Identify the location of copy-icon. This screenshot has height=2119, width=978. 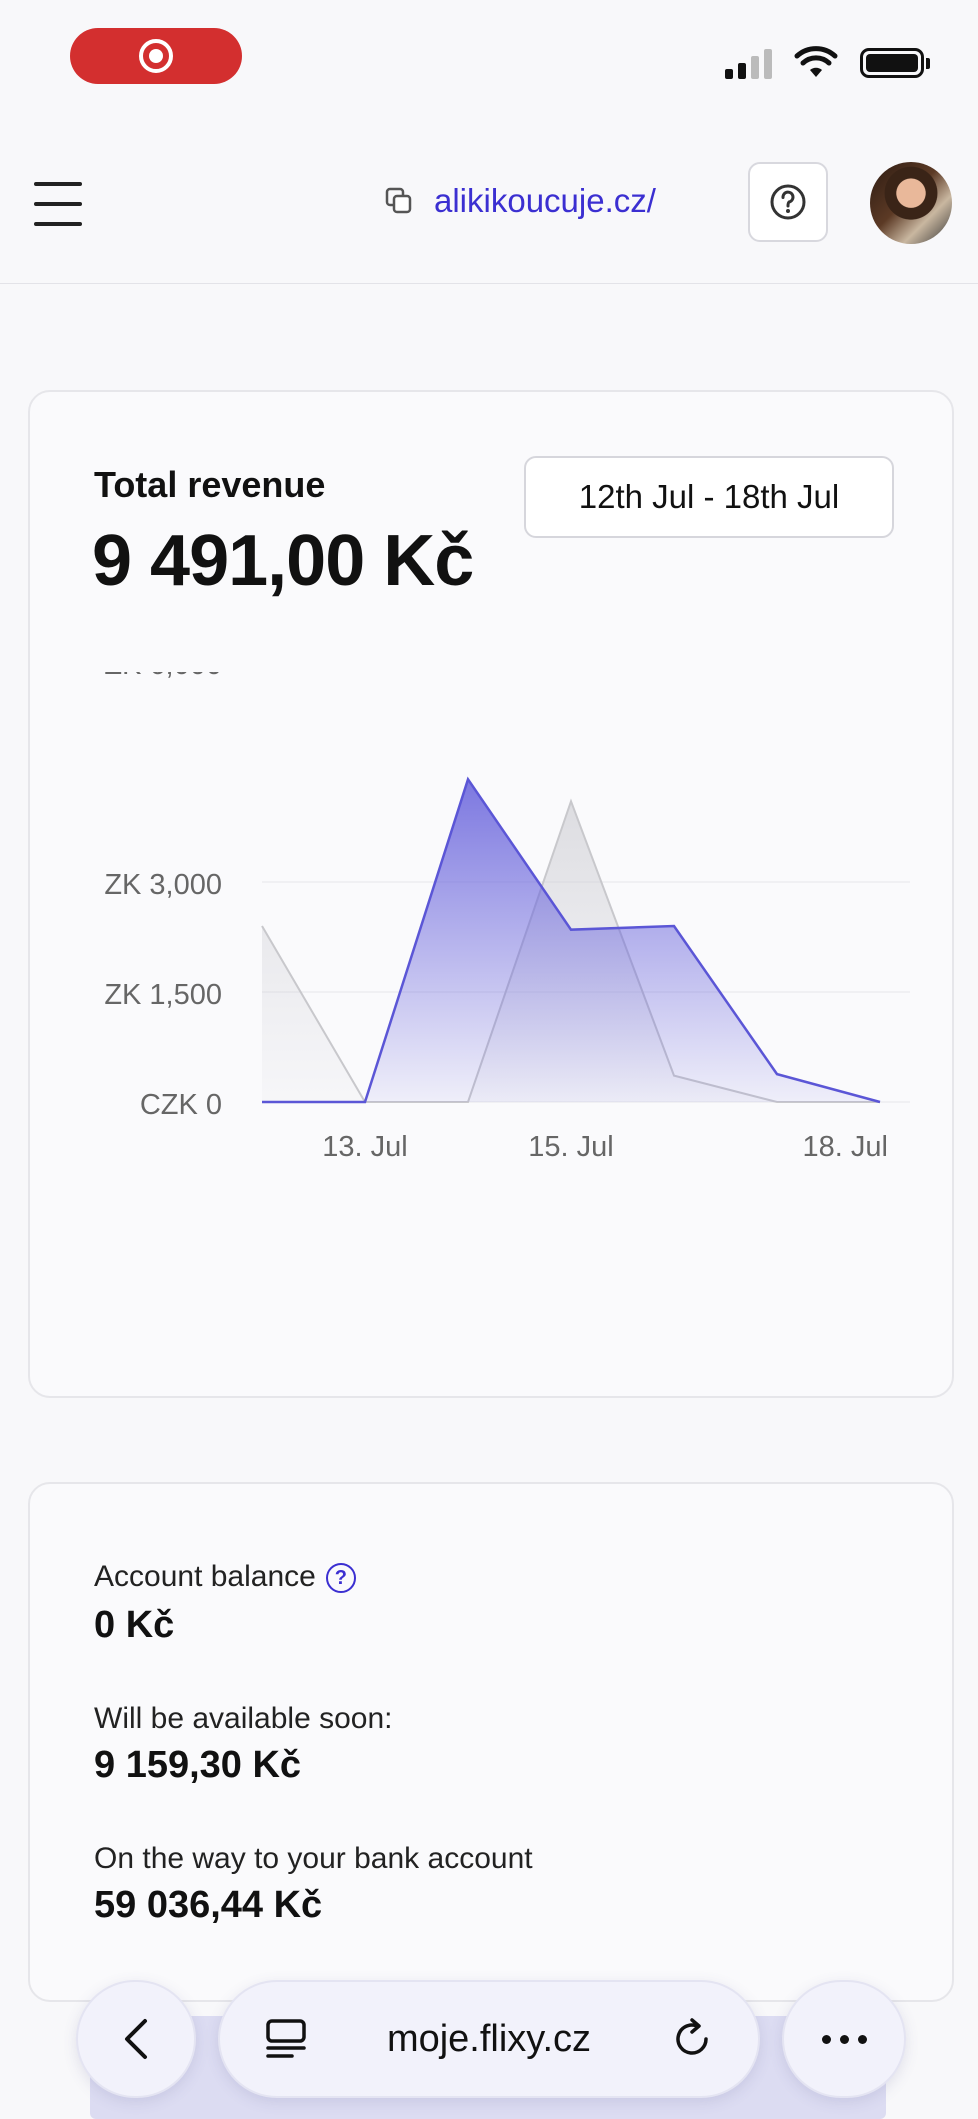
(399, 201).